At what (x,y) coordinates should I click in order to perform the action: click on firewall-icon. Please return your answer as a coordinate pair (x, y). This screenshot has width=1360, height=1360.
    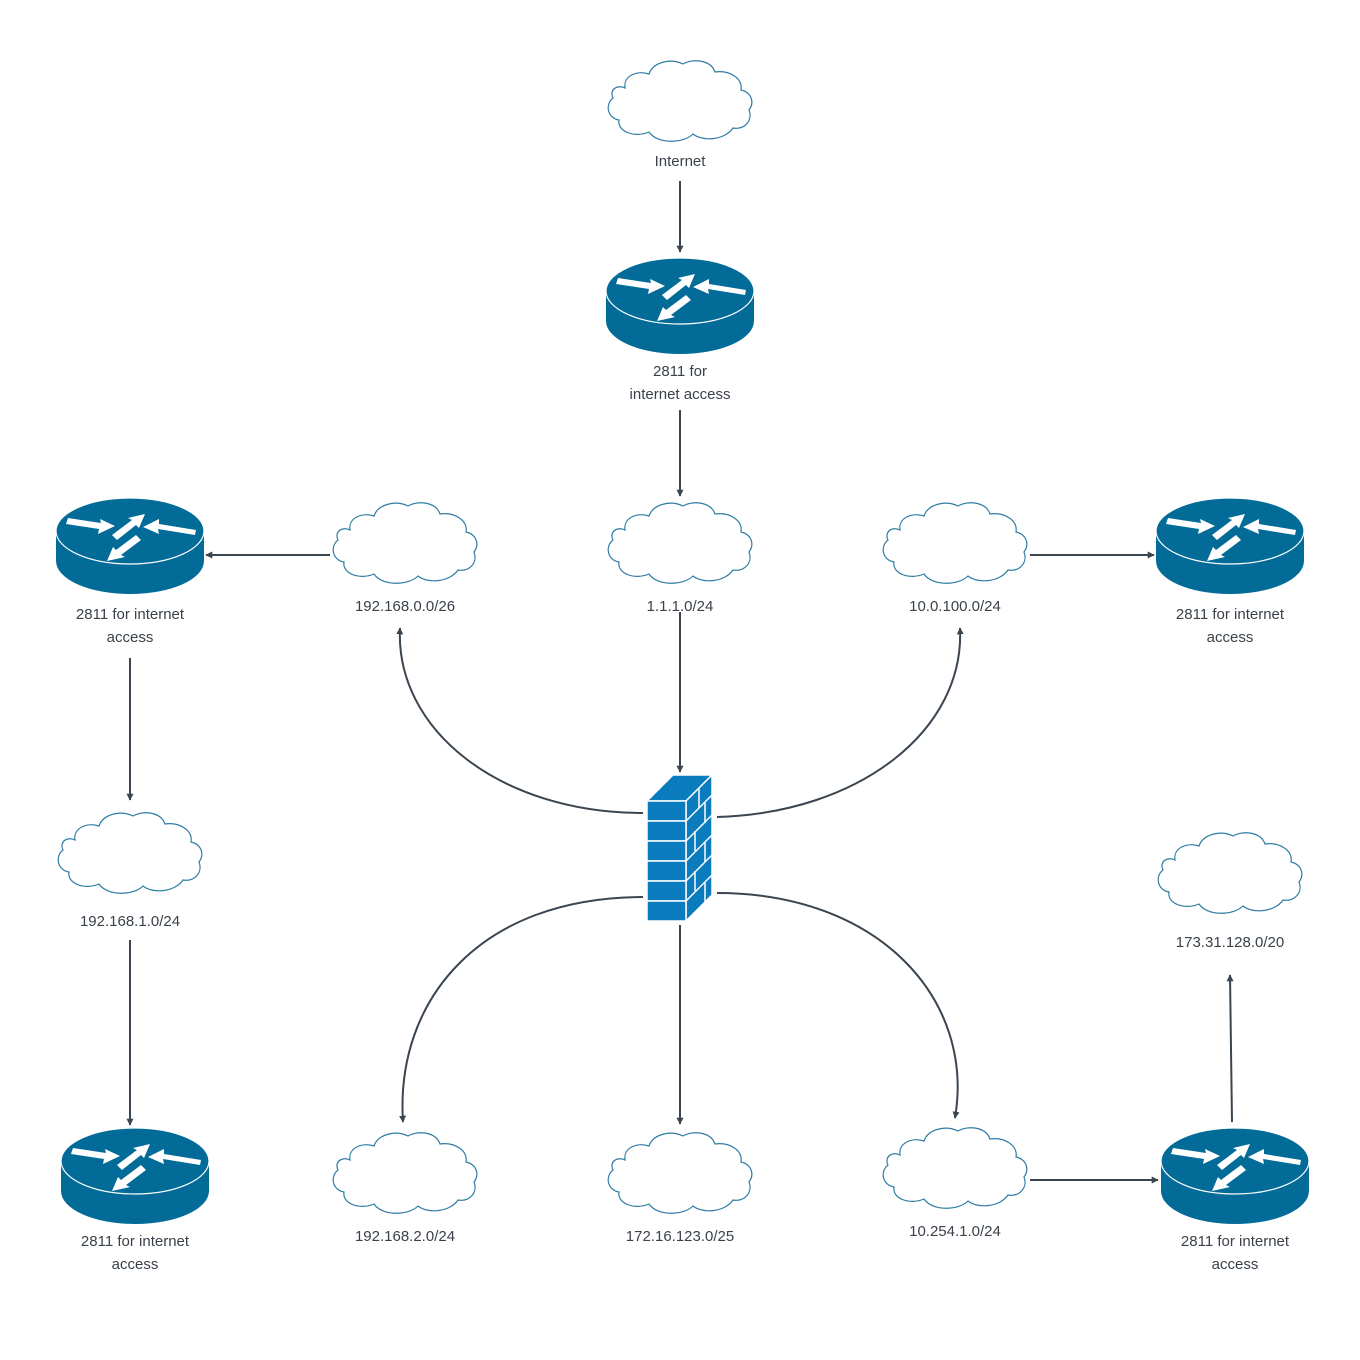
    Looking at the image, I should click on (680, 848).